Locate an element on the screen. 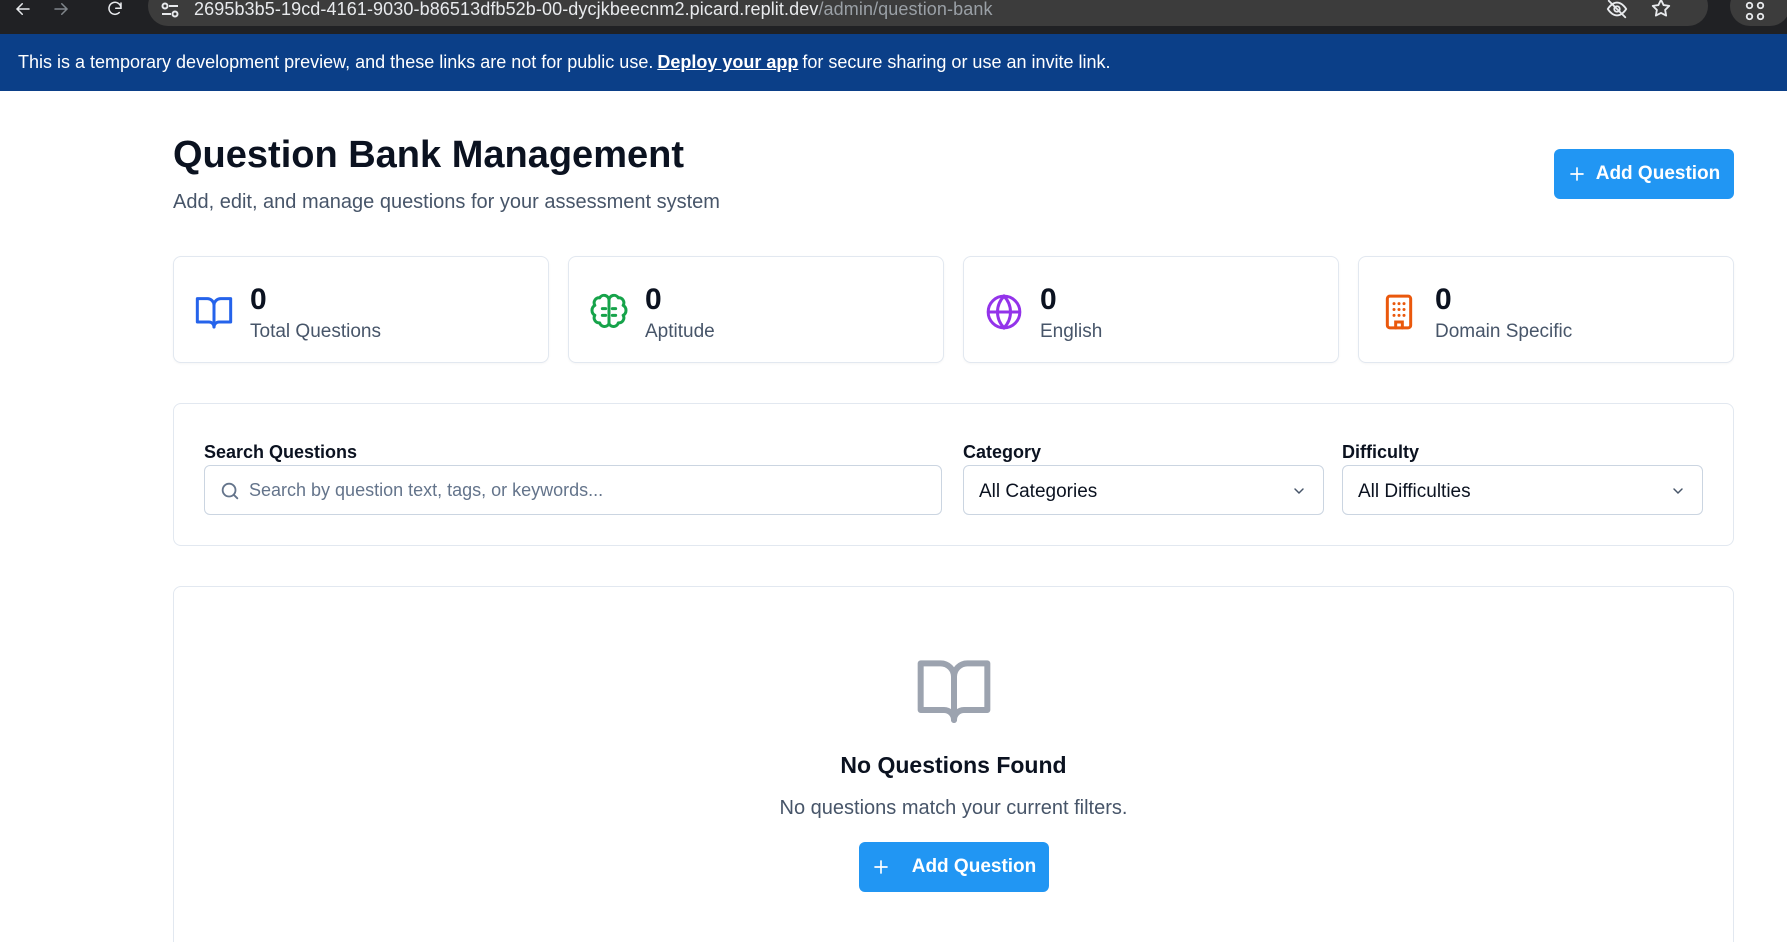  reload-button is located at coordinates (115, 9).